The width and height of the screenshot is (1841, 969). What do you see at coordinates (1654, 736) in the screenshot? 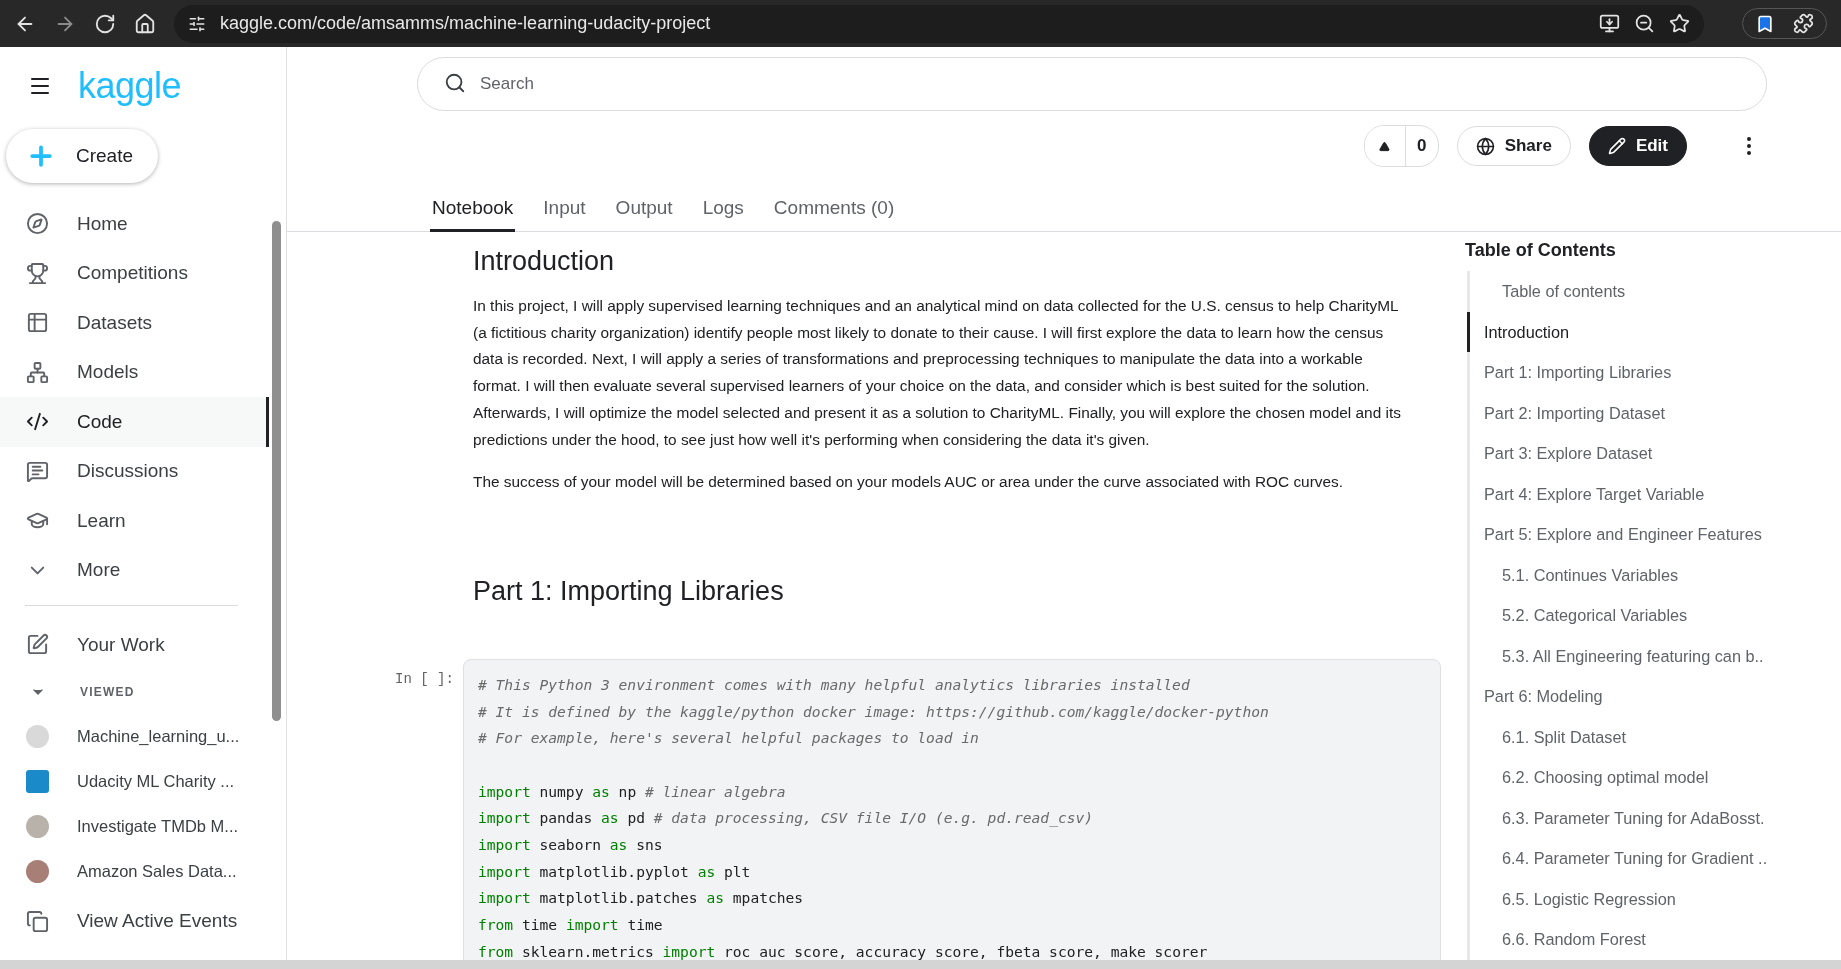
I see `toc-link: 6.1. Split Dataset` at bounding box center [1654, 736].